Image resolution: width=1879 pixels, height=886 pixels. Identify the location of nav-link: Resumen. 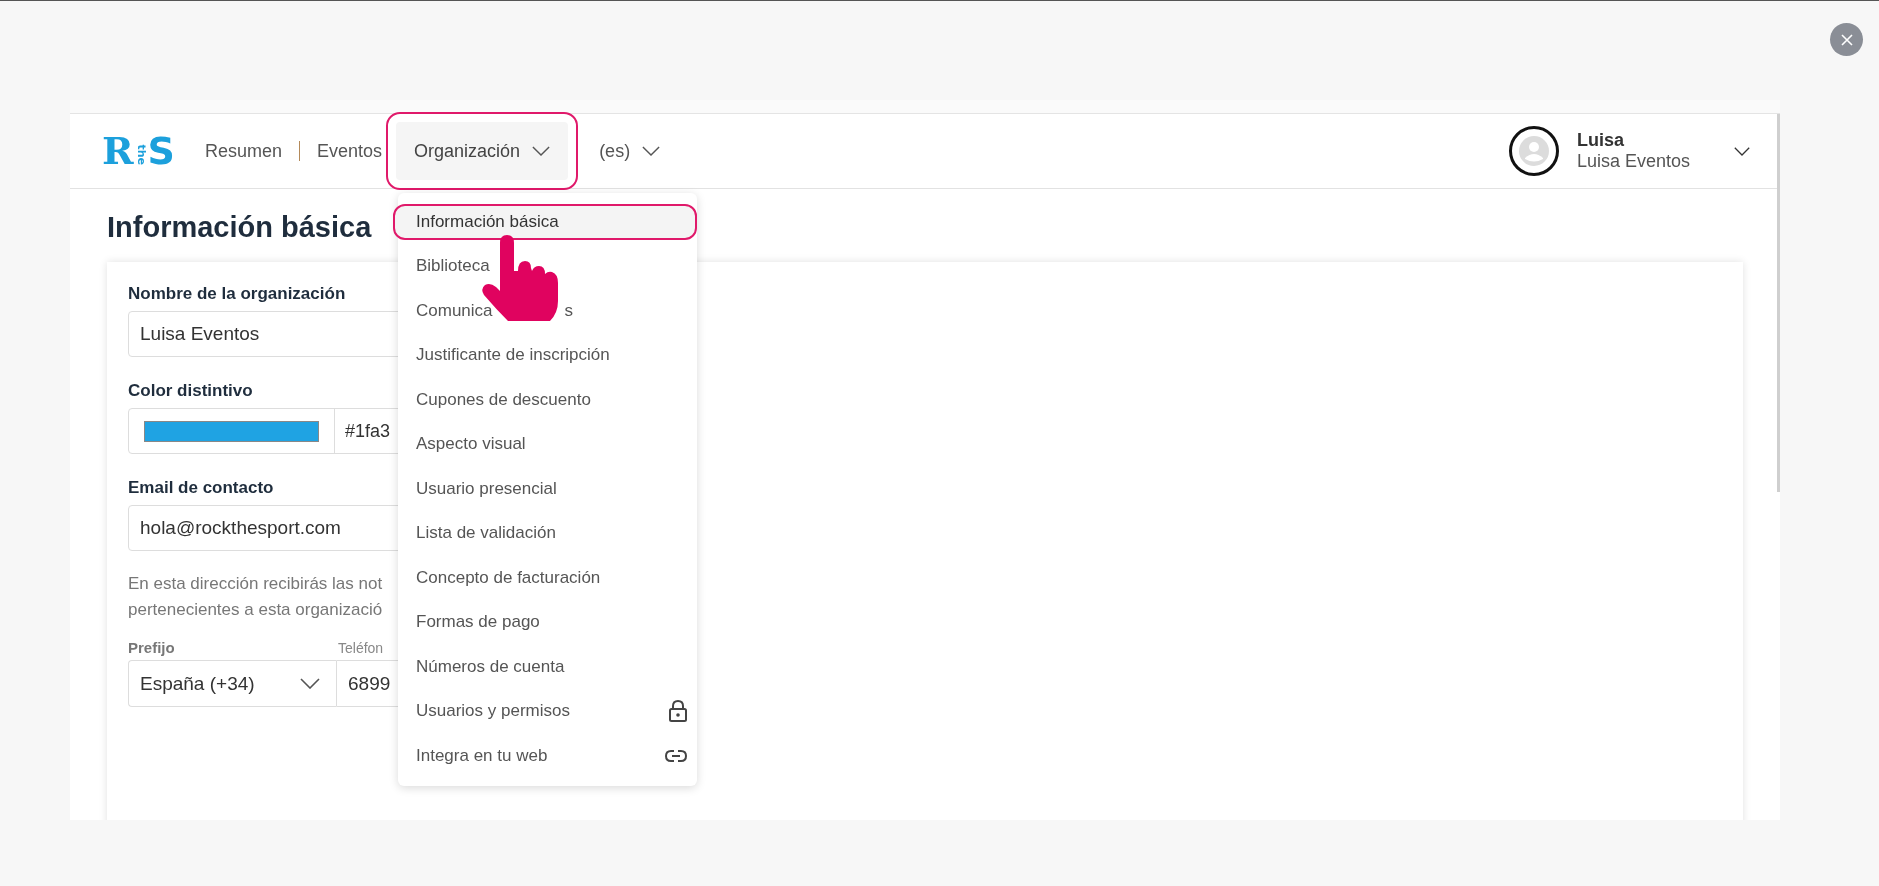
(243, 151).